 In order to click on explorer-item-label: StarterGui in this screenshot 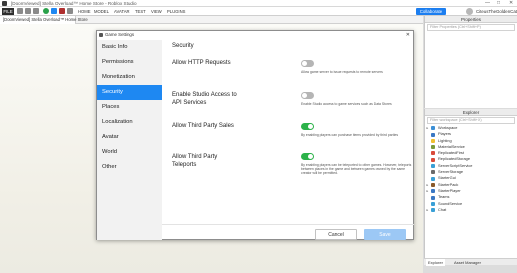, I will do `click(447, 178)`.